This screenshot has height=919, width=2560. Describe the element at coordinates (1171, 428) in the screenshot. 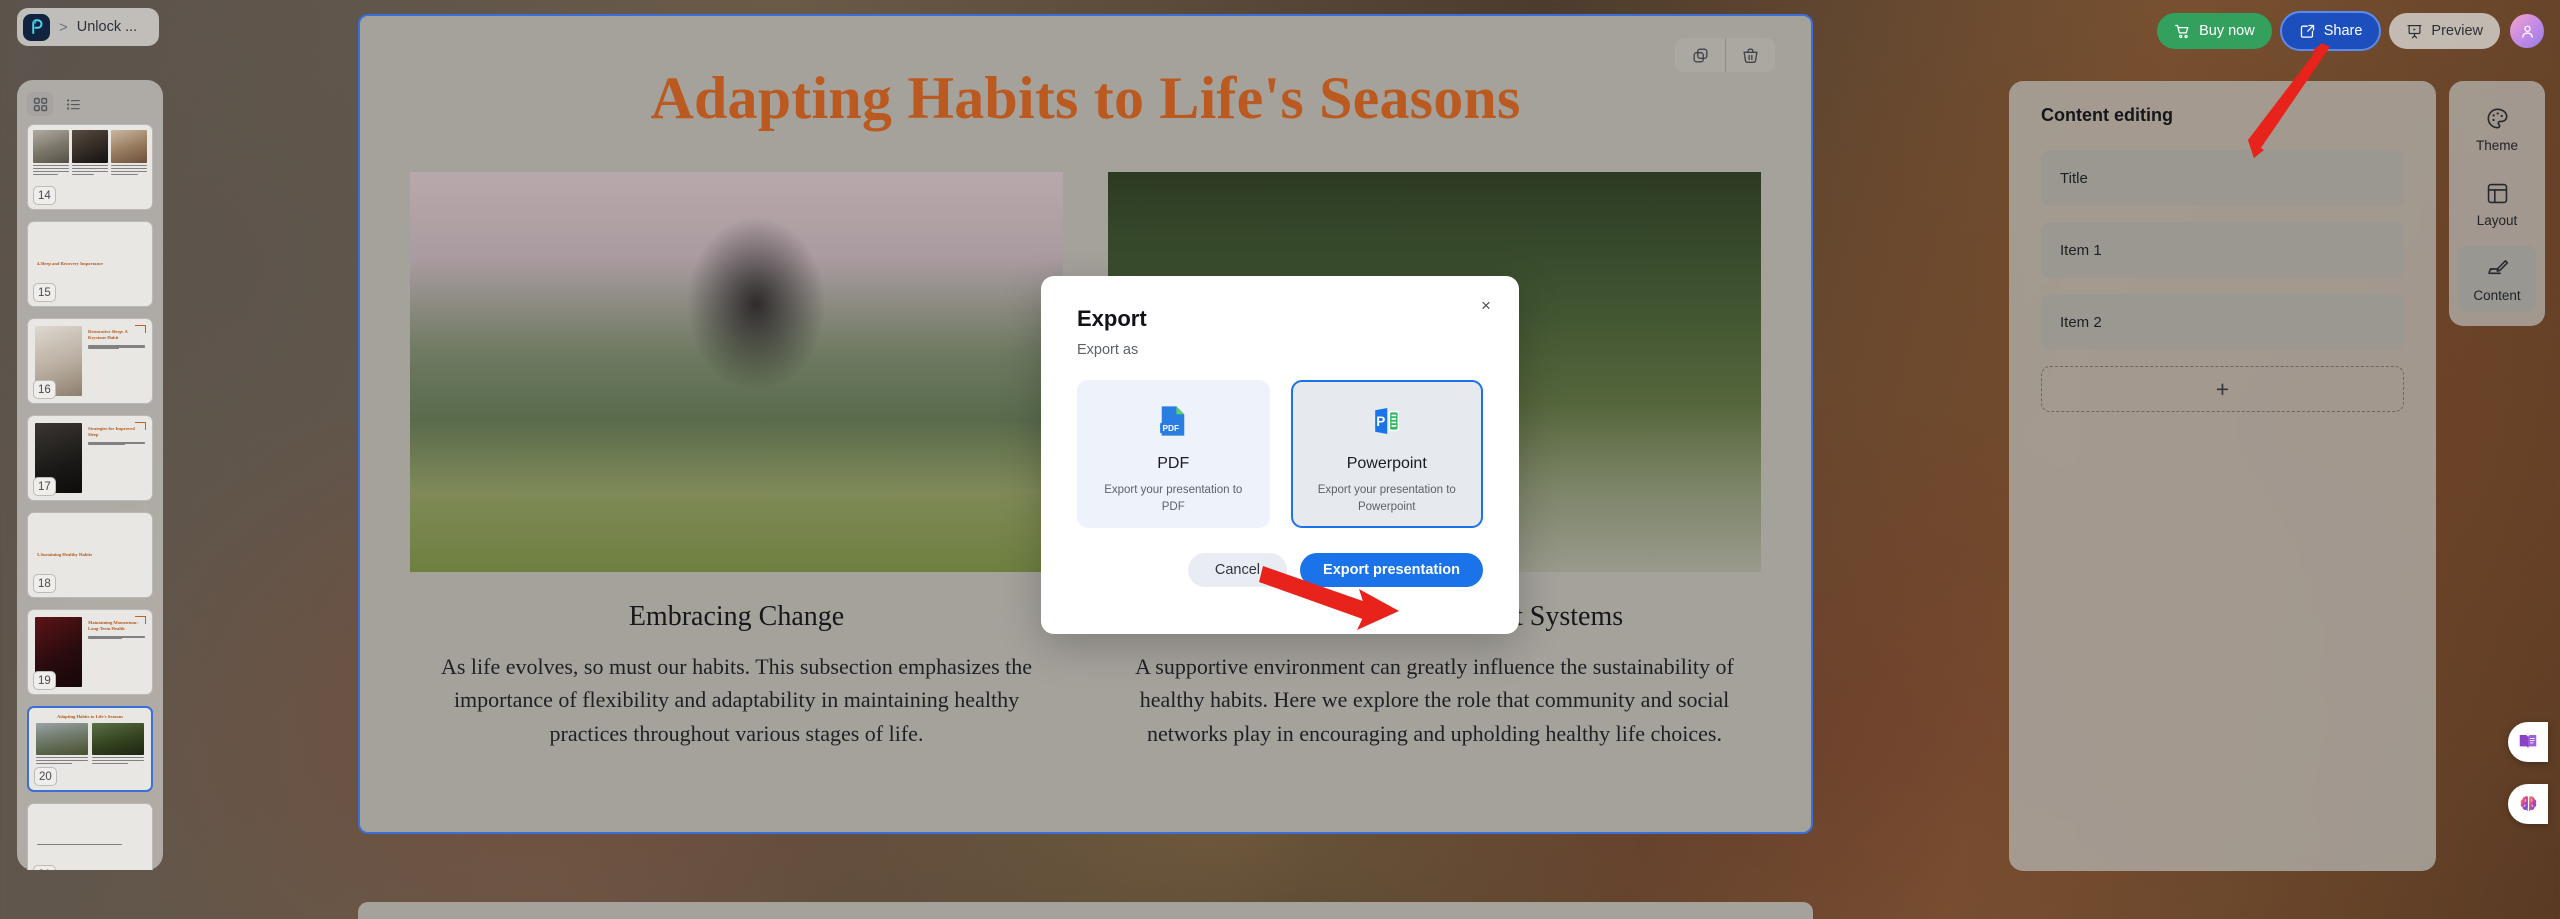

I see `svg-text: PDF` at that location.